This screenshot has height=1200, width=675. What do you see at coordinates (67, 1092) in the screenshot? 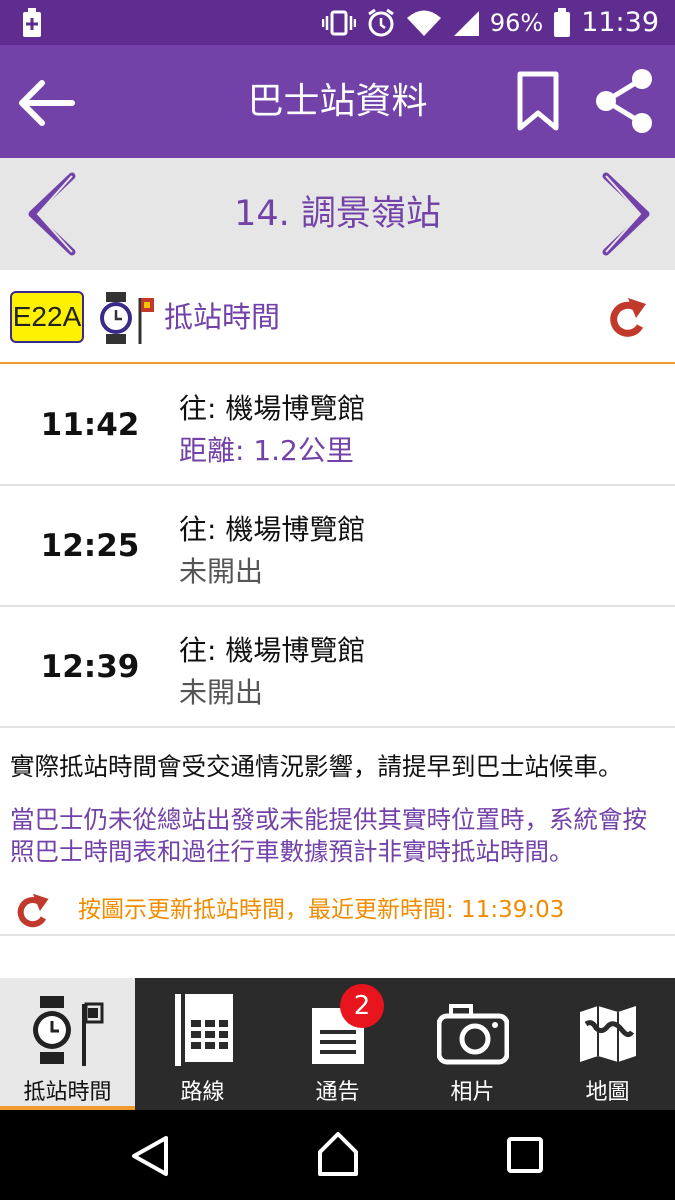
I see `tab-label: 抵站時間` at bounding box center [67, 1092].